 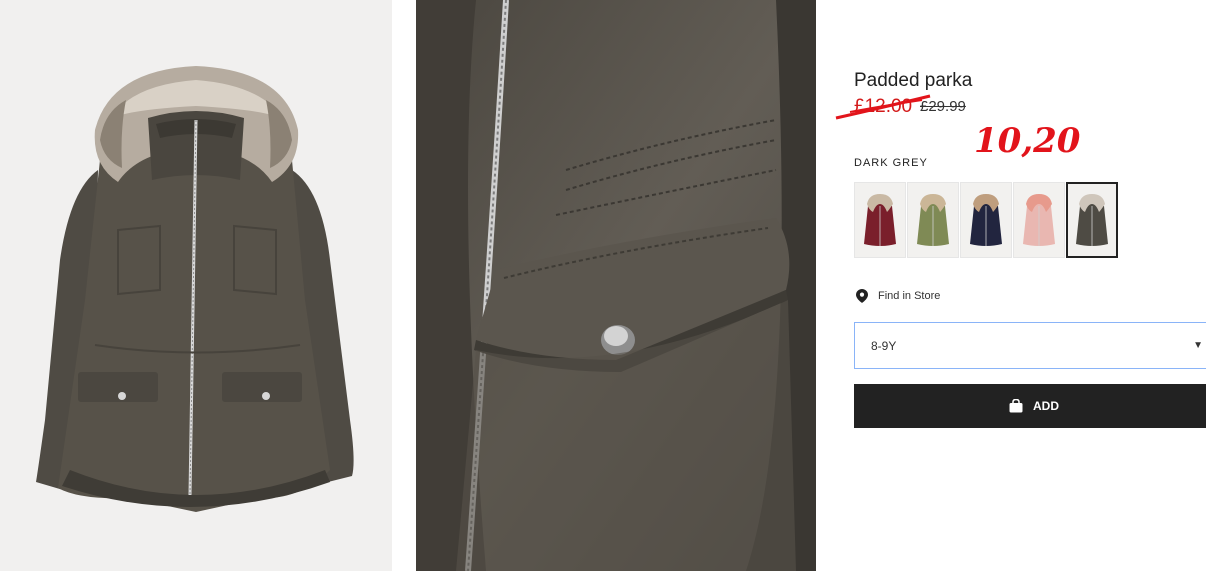 What do you see at coordinates (1027, 141) in the screenshot?
I see `handwritten-price-annotation: 10,20` at bounding box center [1027, 141].